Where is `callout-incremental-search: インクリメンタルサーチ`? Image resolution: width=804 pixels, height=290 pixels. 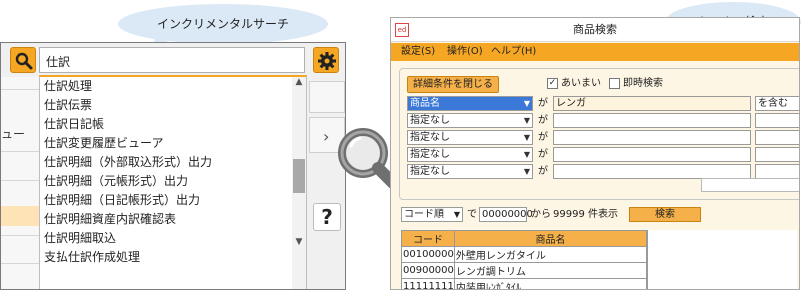
callout-incremental-search: インクリメンタルサーチ is located at coordinates (223, 24).